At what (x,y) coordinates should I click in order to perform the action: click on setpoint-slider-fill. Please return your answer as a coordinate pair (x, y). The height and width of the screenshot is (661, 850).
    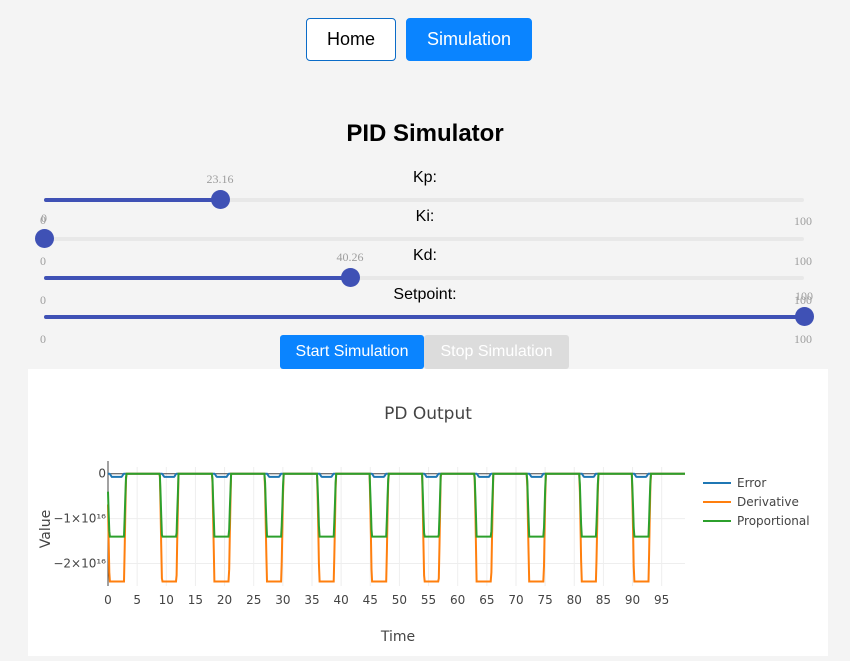
    Looking at the image, I should click on (424, 317).